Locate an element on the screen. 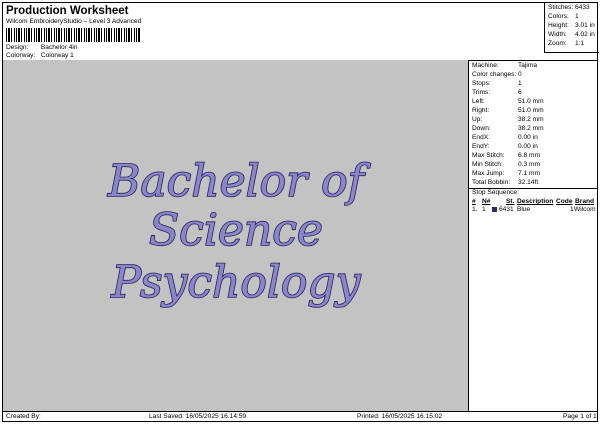  stat-colors: Colors: 1 is located at coordinates (563, 16).